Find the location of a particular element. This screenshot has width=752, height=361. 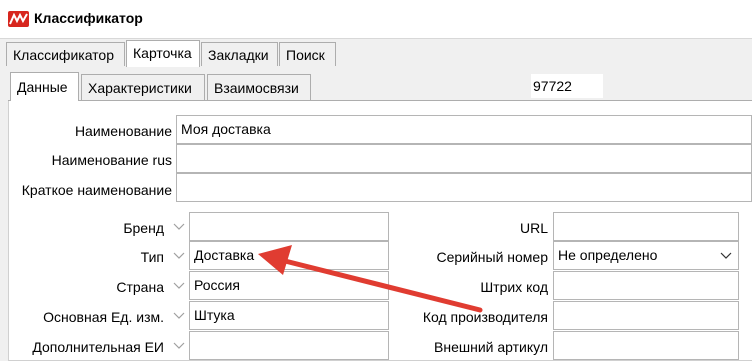

barcode-field is located at coordinates (646, 285).